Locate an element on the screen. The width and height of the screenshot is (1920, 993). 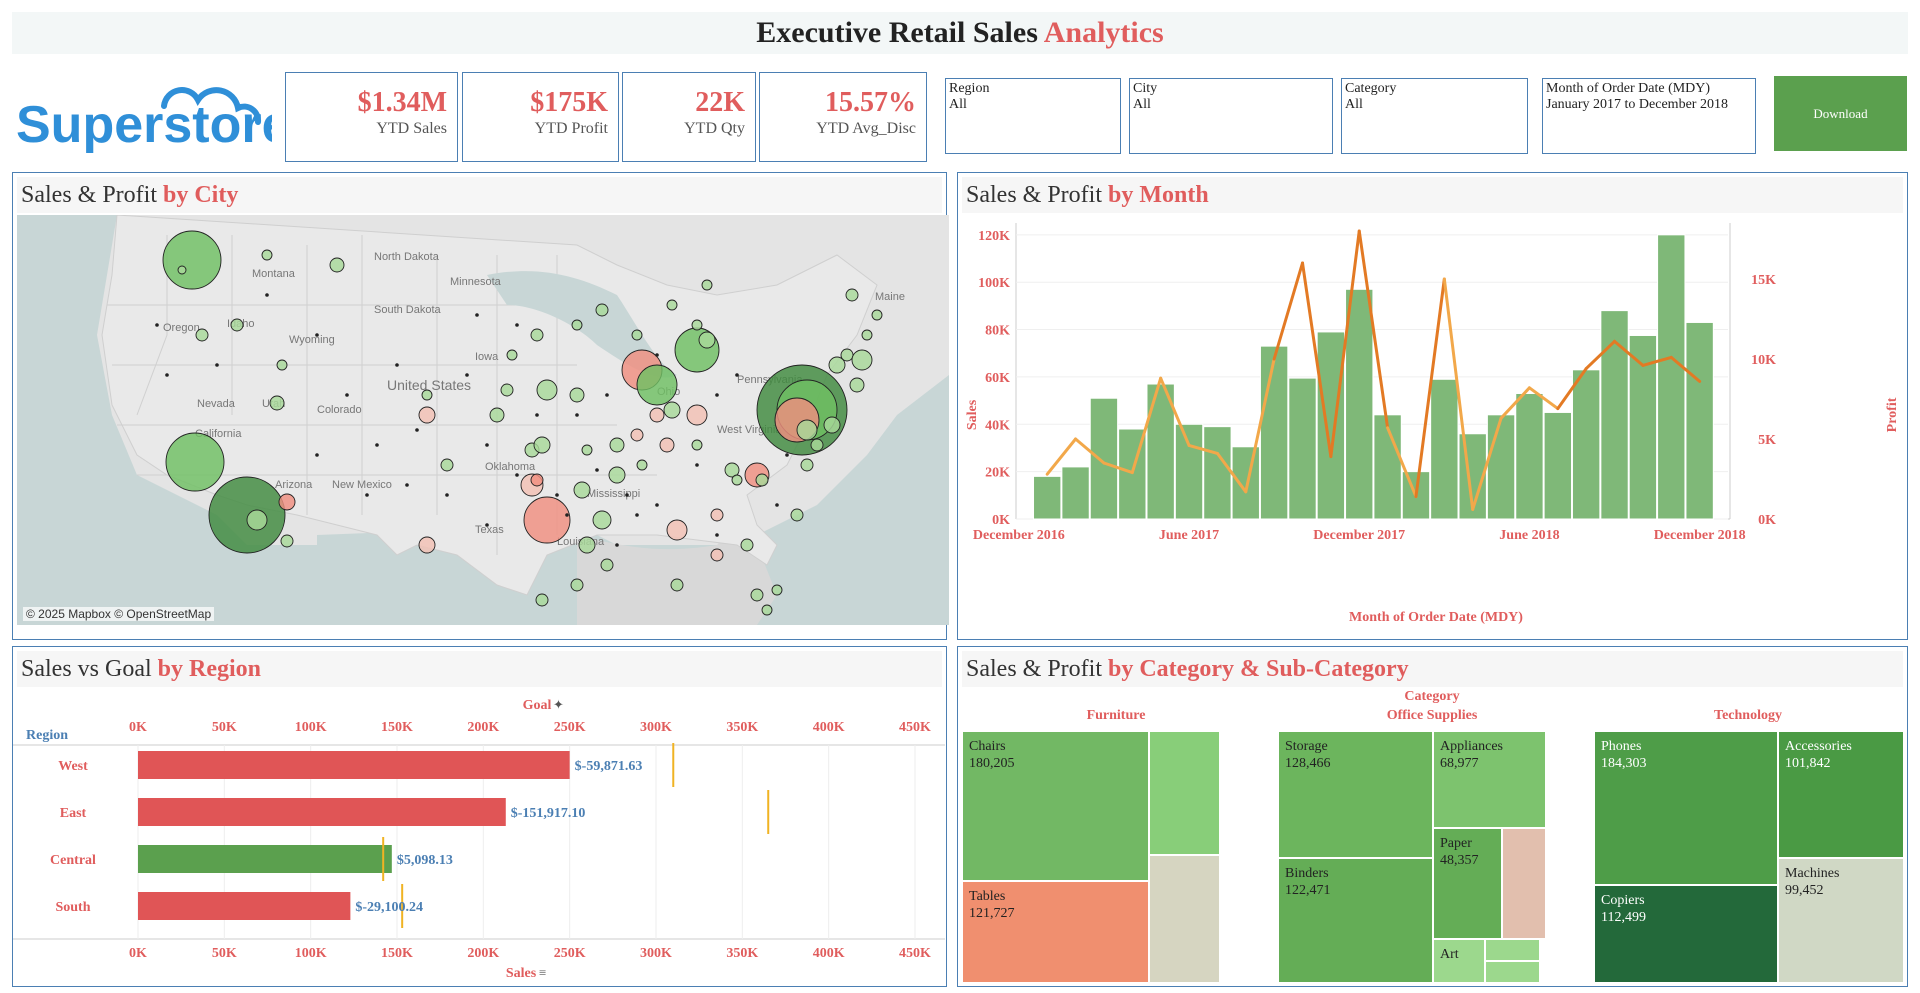
filter-category: Category All is located at coordinates (1434, 116).